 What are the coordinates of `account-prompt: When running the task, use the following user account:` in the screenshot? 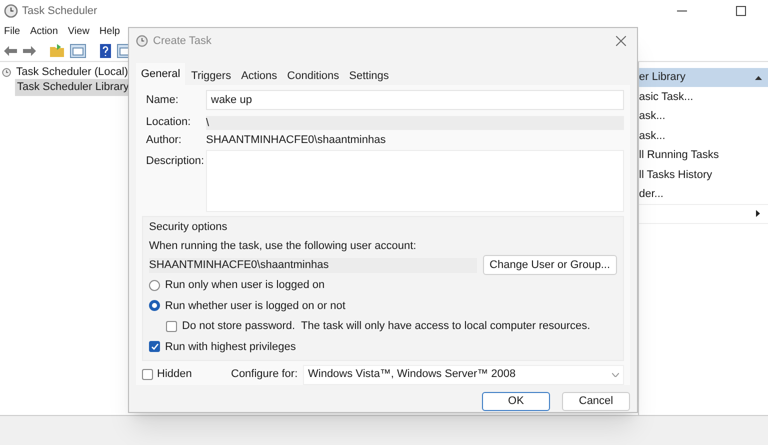 It's located at (283, 245).